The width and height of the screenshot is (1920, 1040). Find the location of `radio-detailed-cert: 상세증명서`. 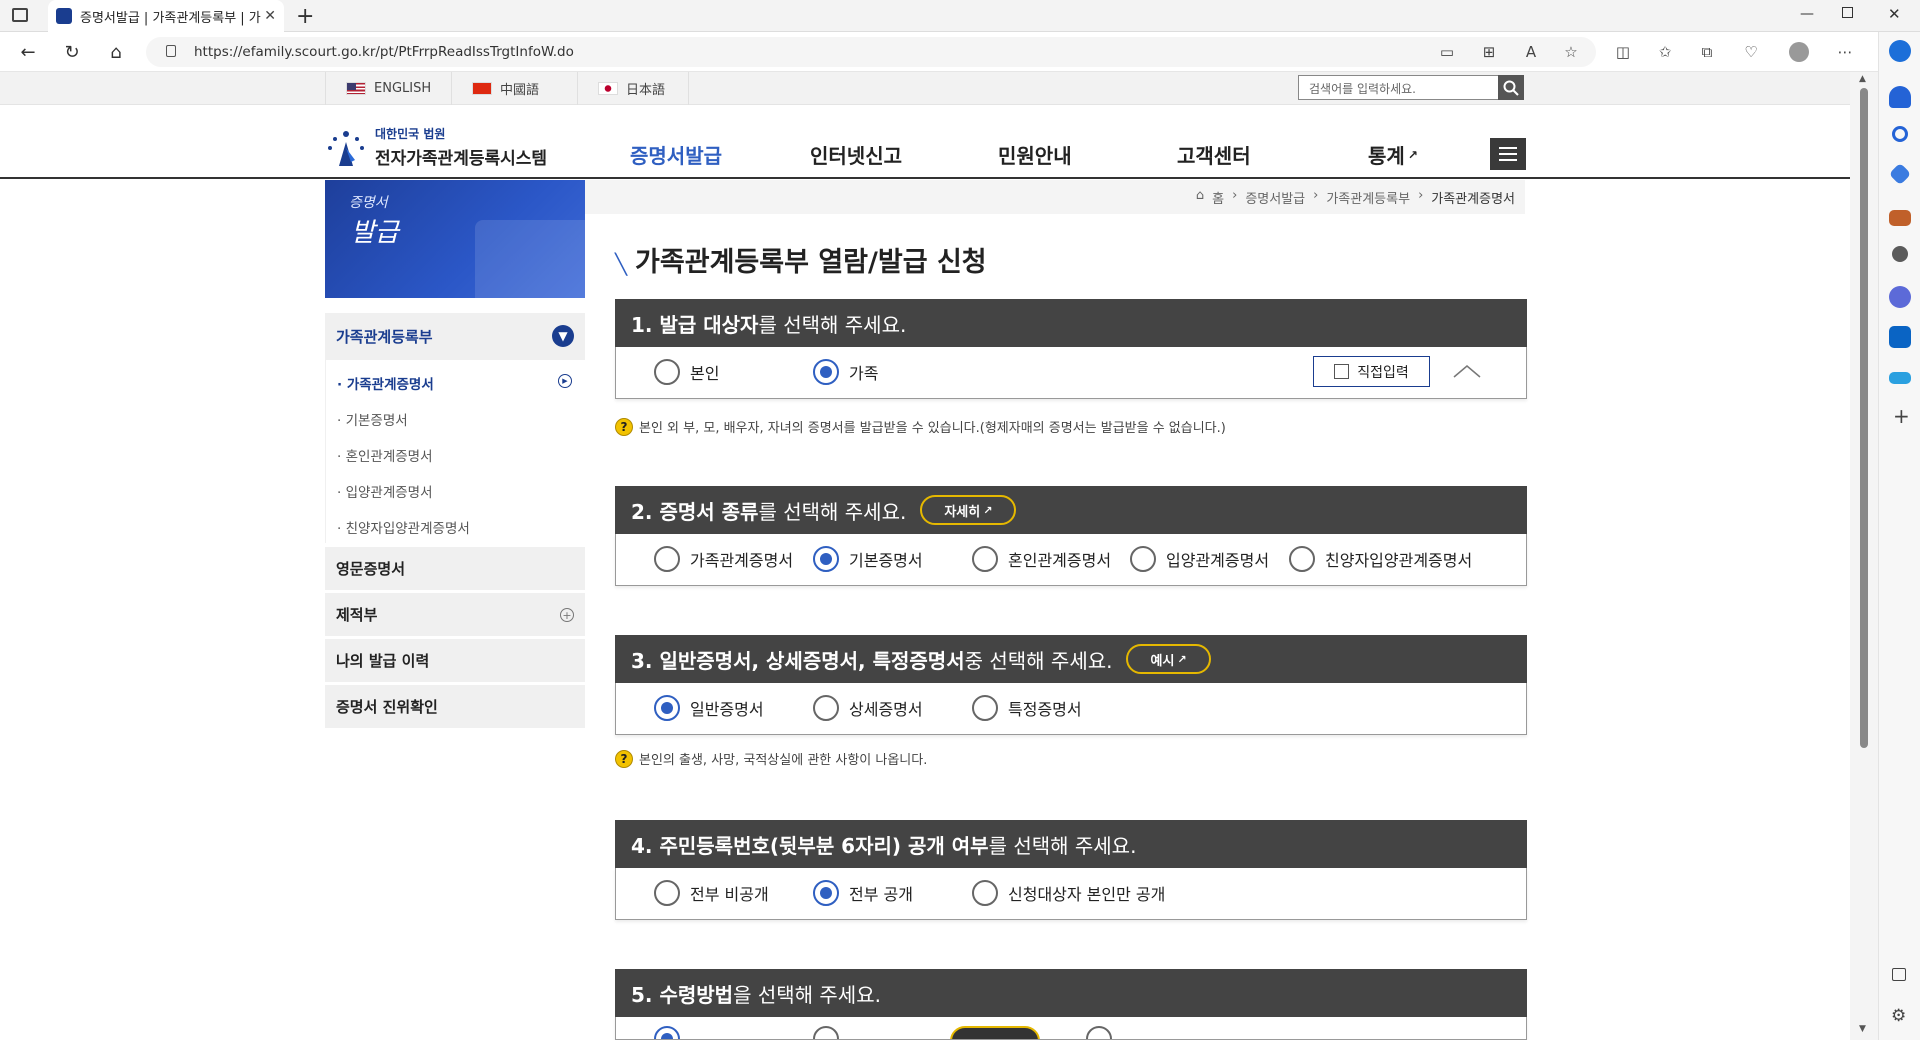

radio-detailed-cert: 상세증명서 is located at coordinates (868, 708).